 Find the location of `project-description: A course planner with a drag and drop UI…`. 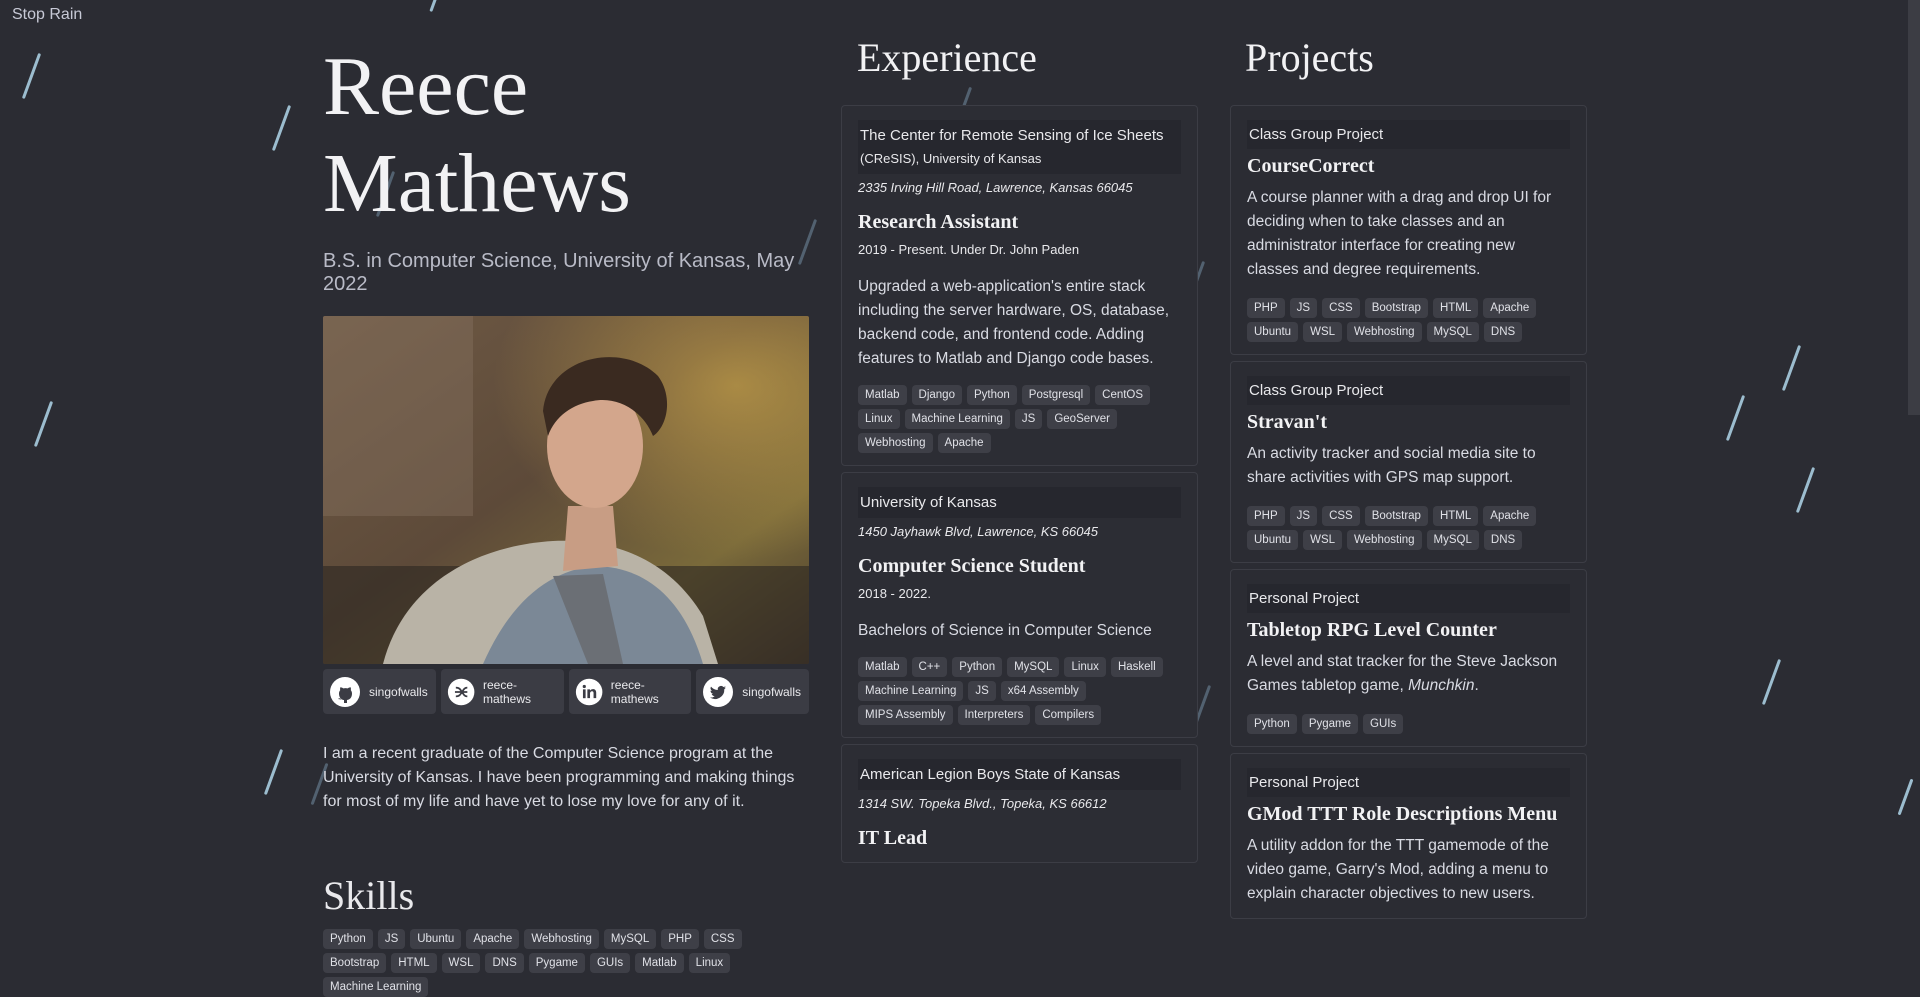

project-description: A course planner with a drag and drop UI… is located at coordinates (1399, 233).